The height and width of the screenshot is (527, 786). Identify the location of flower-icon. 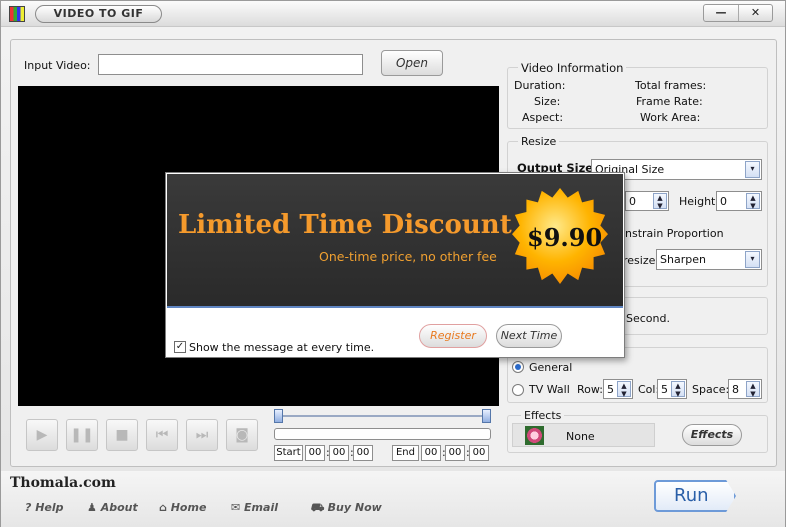
(534, 435).